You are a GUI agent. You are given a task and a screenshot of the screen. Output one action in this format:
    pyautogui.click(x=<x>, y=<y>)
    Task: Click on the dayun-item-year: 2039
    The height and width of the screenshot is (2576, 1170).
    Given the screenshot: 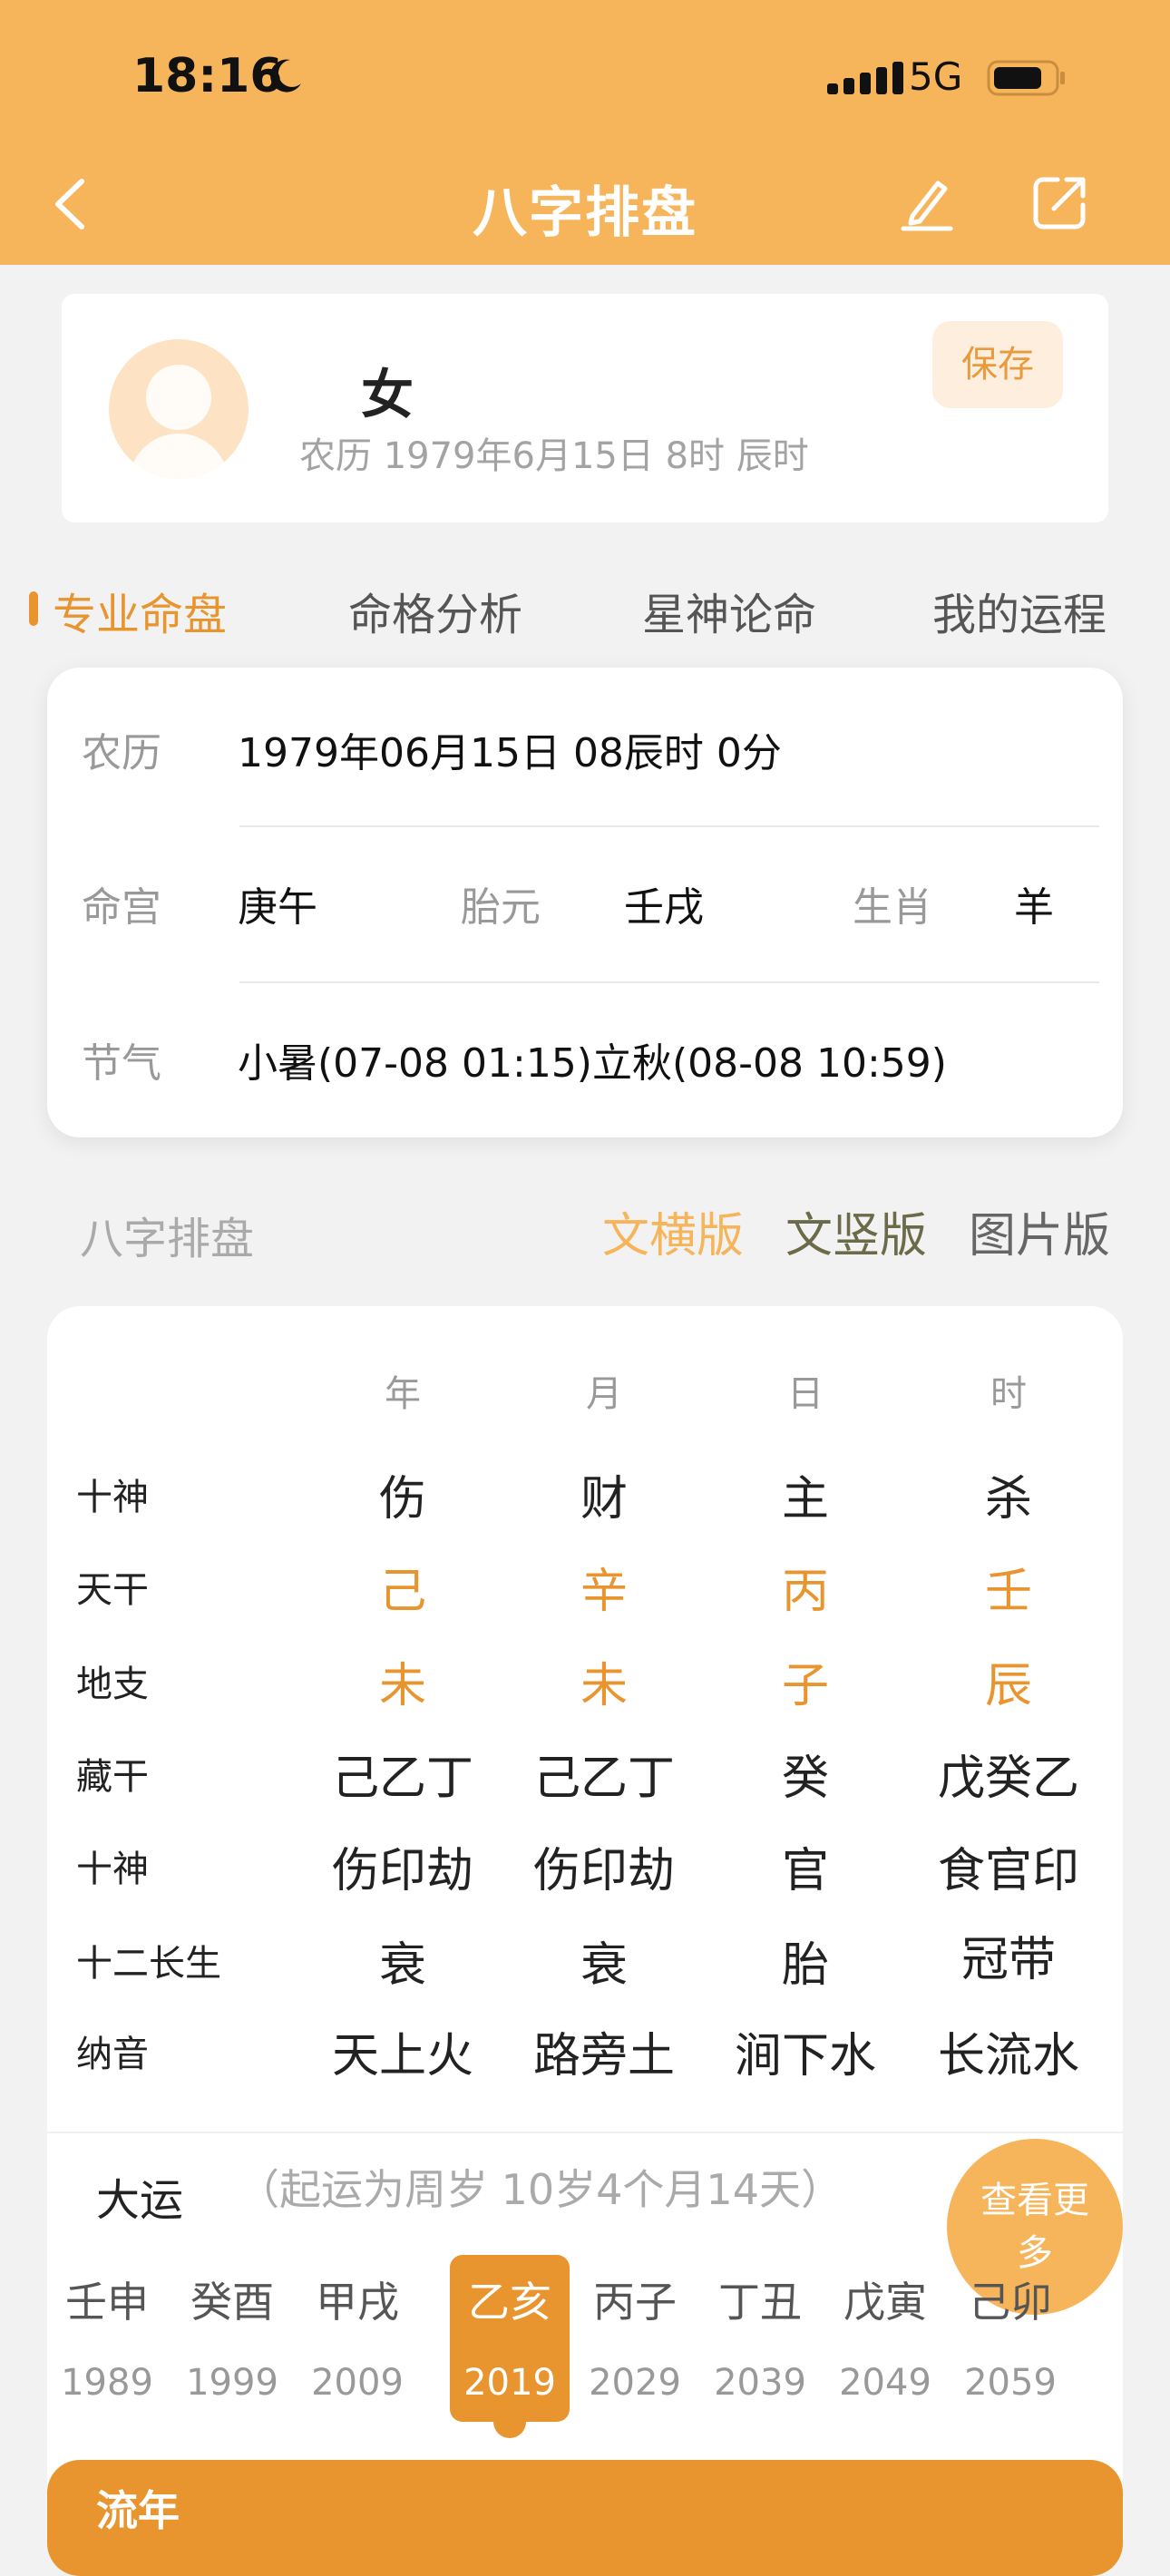 What is the action you would take?
    pyautogui.click(x=760, y=2383)
    